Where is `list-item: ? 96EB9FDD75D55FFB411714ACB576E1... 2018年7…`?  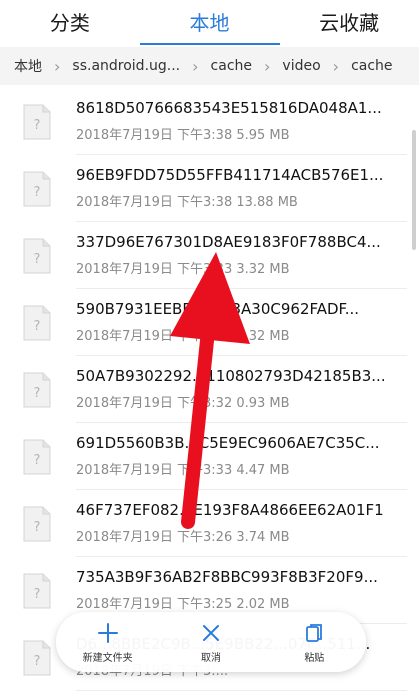 list-item: ? 96EB9FDD75D55FFB411714ACB576E1... 2018年7… is located at coordinates (209, 188).